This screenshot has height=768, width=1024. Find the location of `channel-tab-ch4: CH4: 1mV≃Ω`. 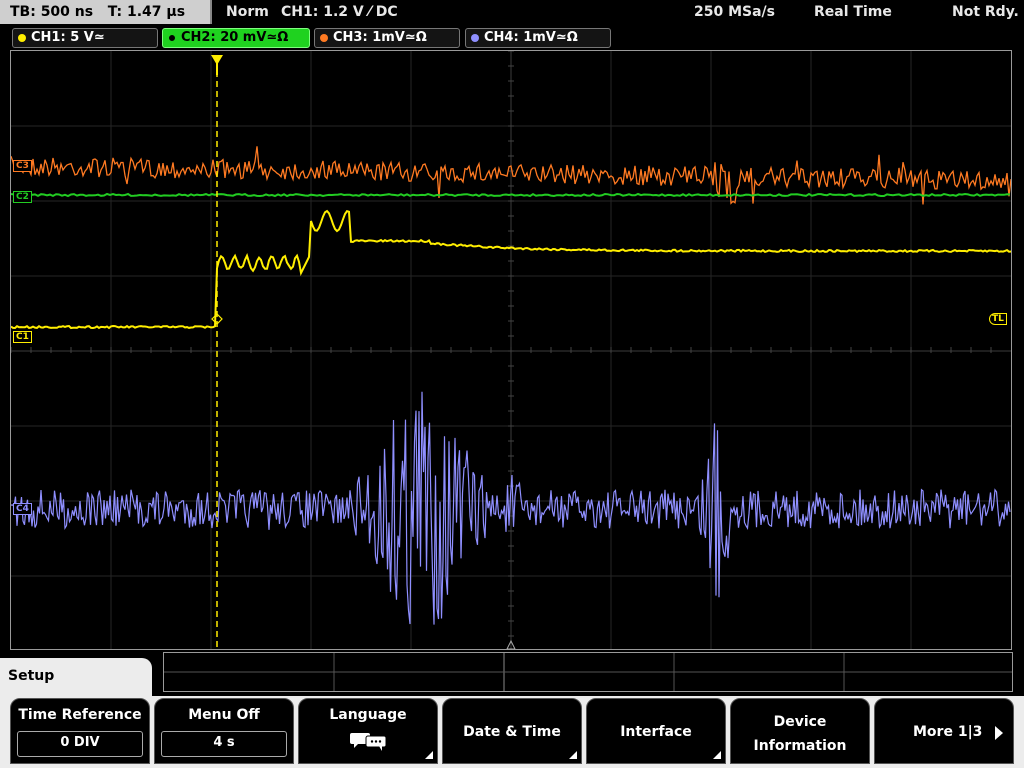

channel-tab-ch4: CH4: 1mV≃Ω is located at coordinates (538, 38).